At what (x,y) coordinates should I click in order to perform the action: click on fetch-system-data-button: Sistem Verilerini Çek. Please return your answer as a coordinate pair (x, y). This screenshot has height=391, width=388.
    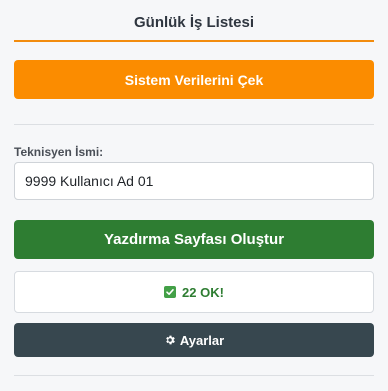
    Looking at the image, I should click on (194, 79).